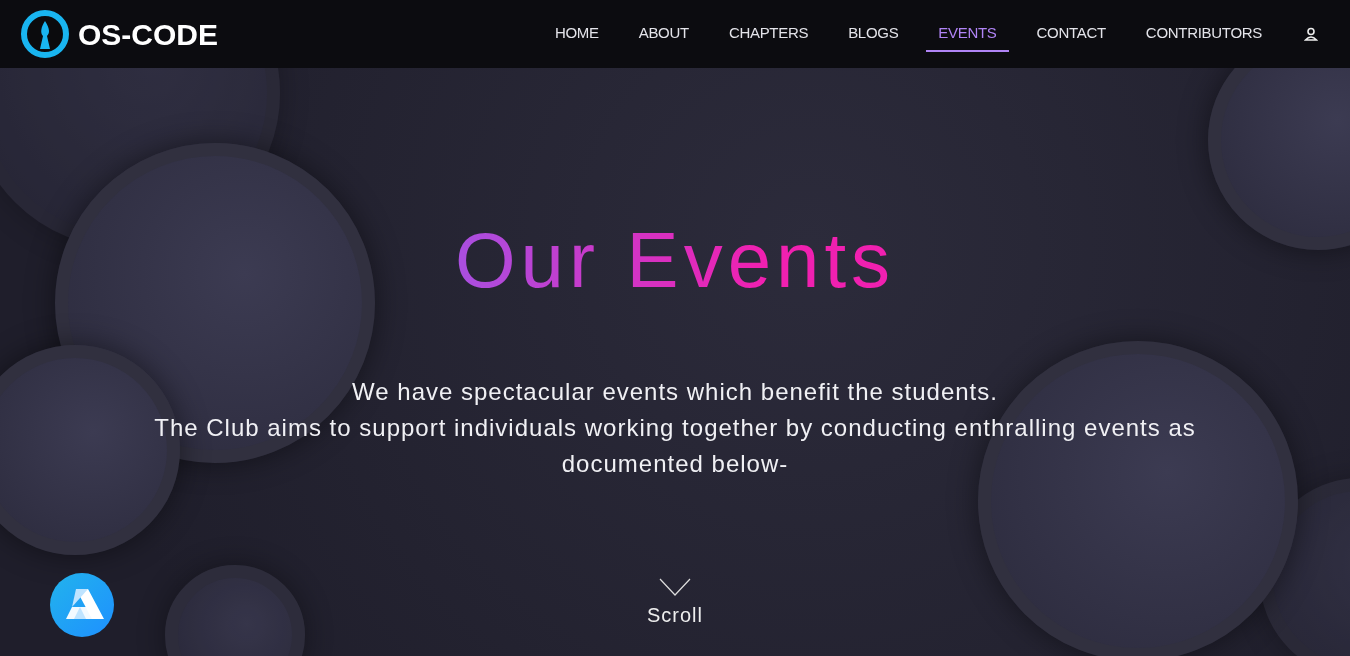 This screenshot has width=1350, height=656. Describe the element at coordinates (1311, 34) in the screenshot. I see `user-icon` at that location.